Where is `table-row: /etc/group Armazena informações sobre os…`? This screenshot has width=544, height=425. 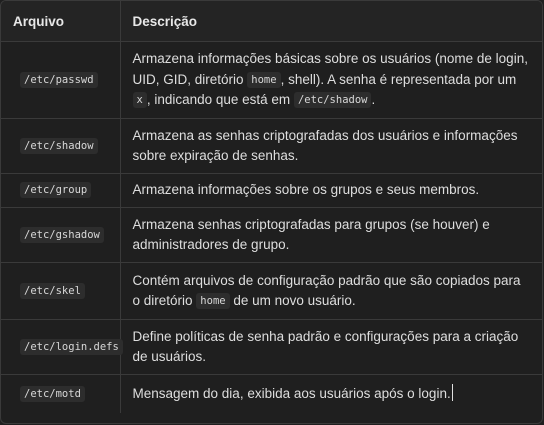 table-row: /etc/group Armazena informações sobre os… is located at coordinates (271, 190).